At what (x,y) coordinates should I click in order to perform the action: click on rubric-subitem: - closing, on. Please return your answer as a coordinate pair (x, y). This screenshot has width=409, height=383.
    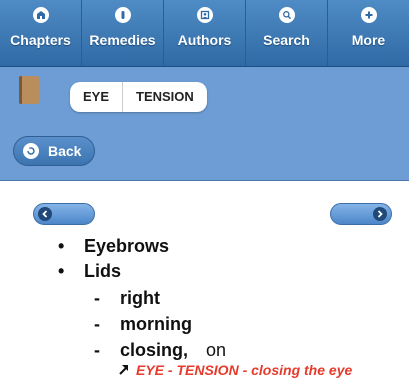
    Looking at the image, I should click on (160, 350).